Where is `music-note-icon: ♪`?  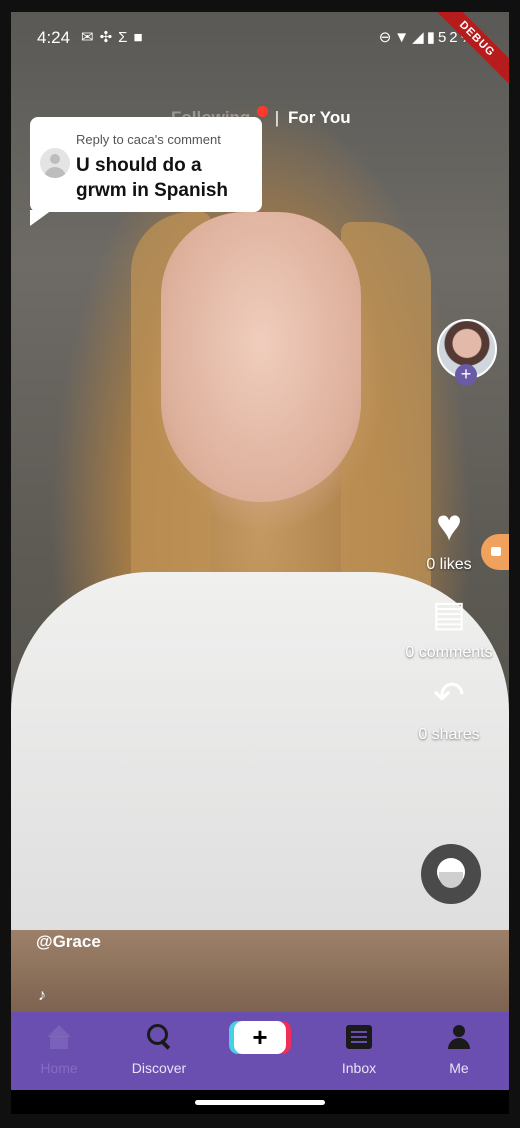
music-note-icon: ♪ is located at coordinates (42, 996).